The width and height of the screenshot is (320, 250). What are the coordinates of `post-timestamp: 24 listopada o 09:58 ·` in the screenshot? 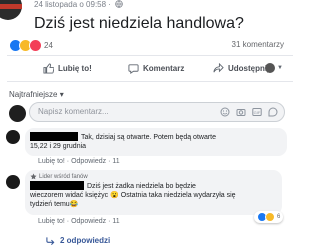 It's located at (78, 5).